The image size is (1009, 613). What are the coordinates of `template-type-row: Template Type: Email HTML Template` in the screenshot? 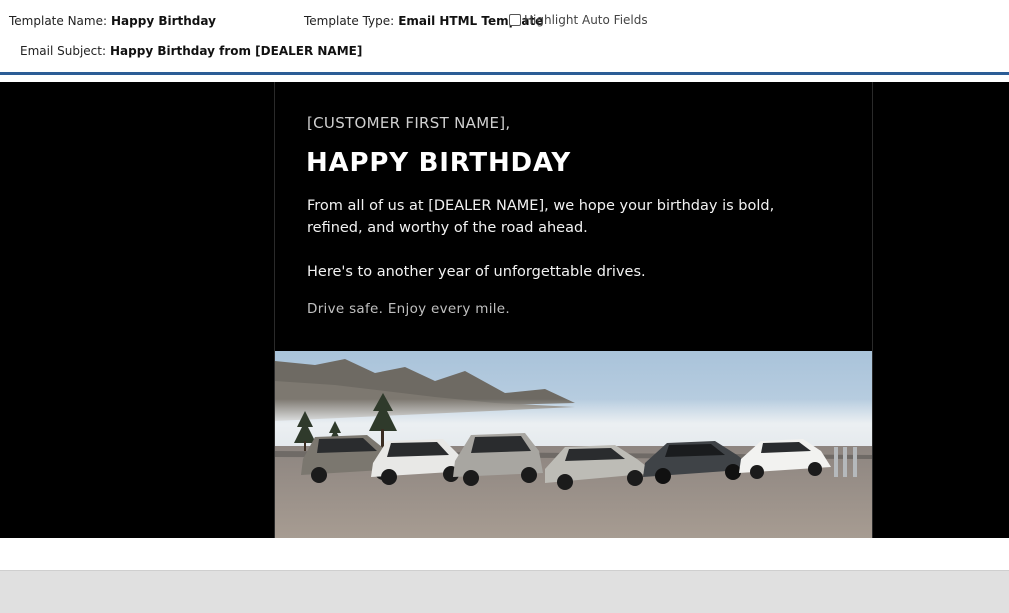 It's located at (423, 21).